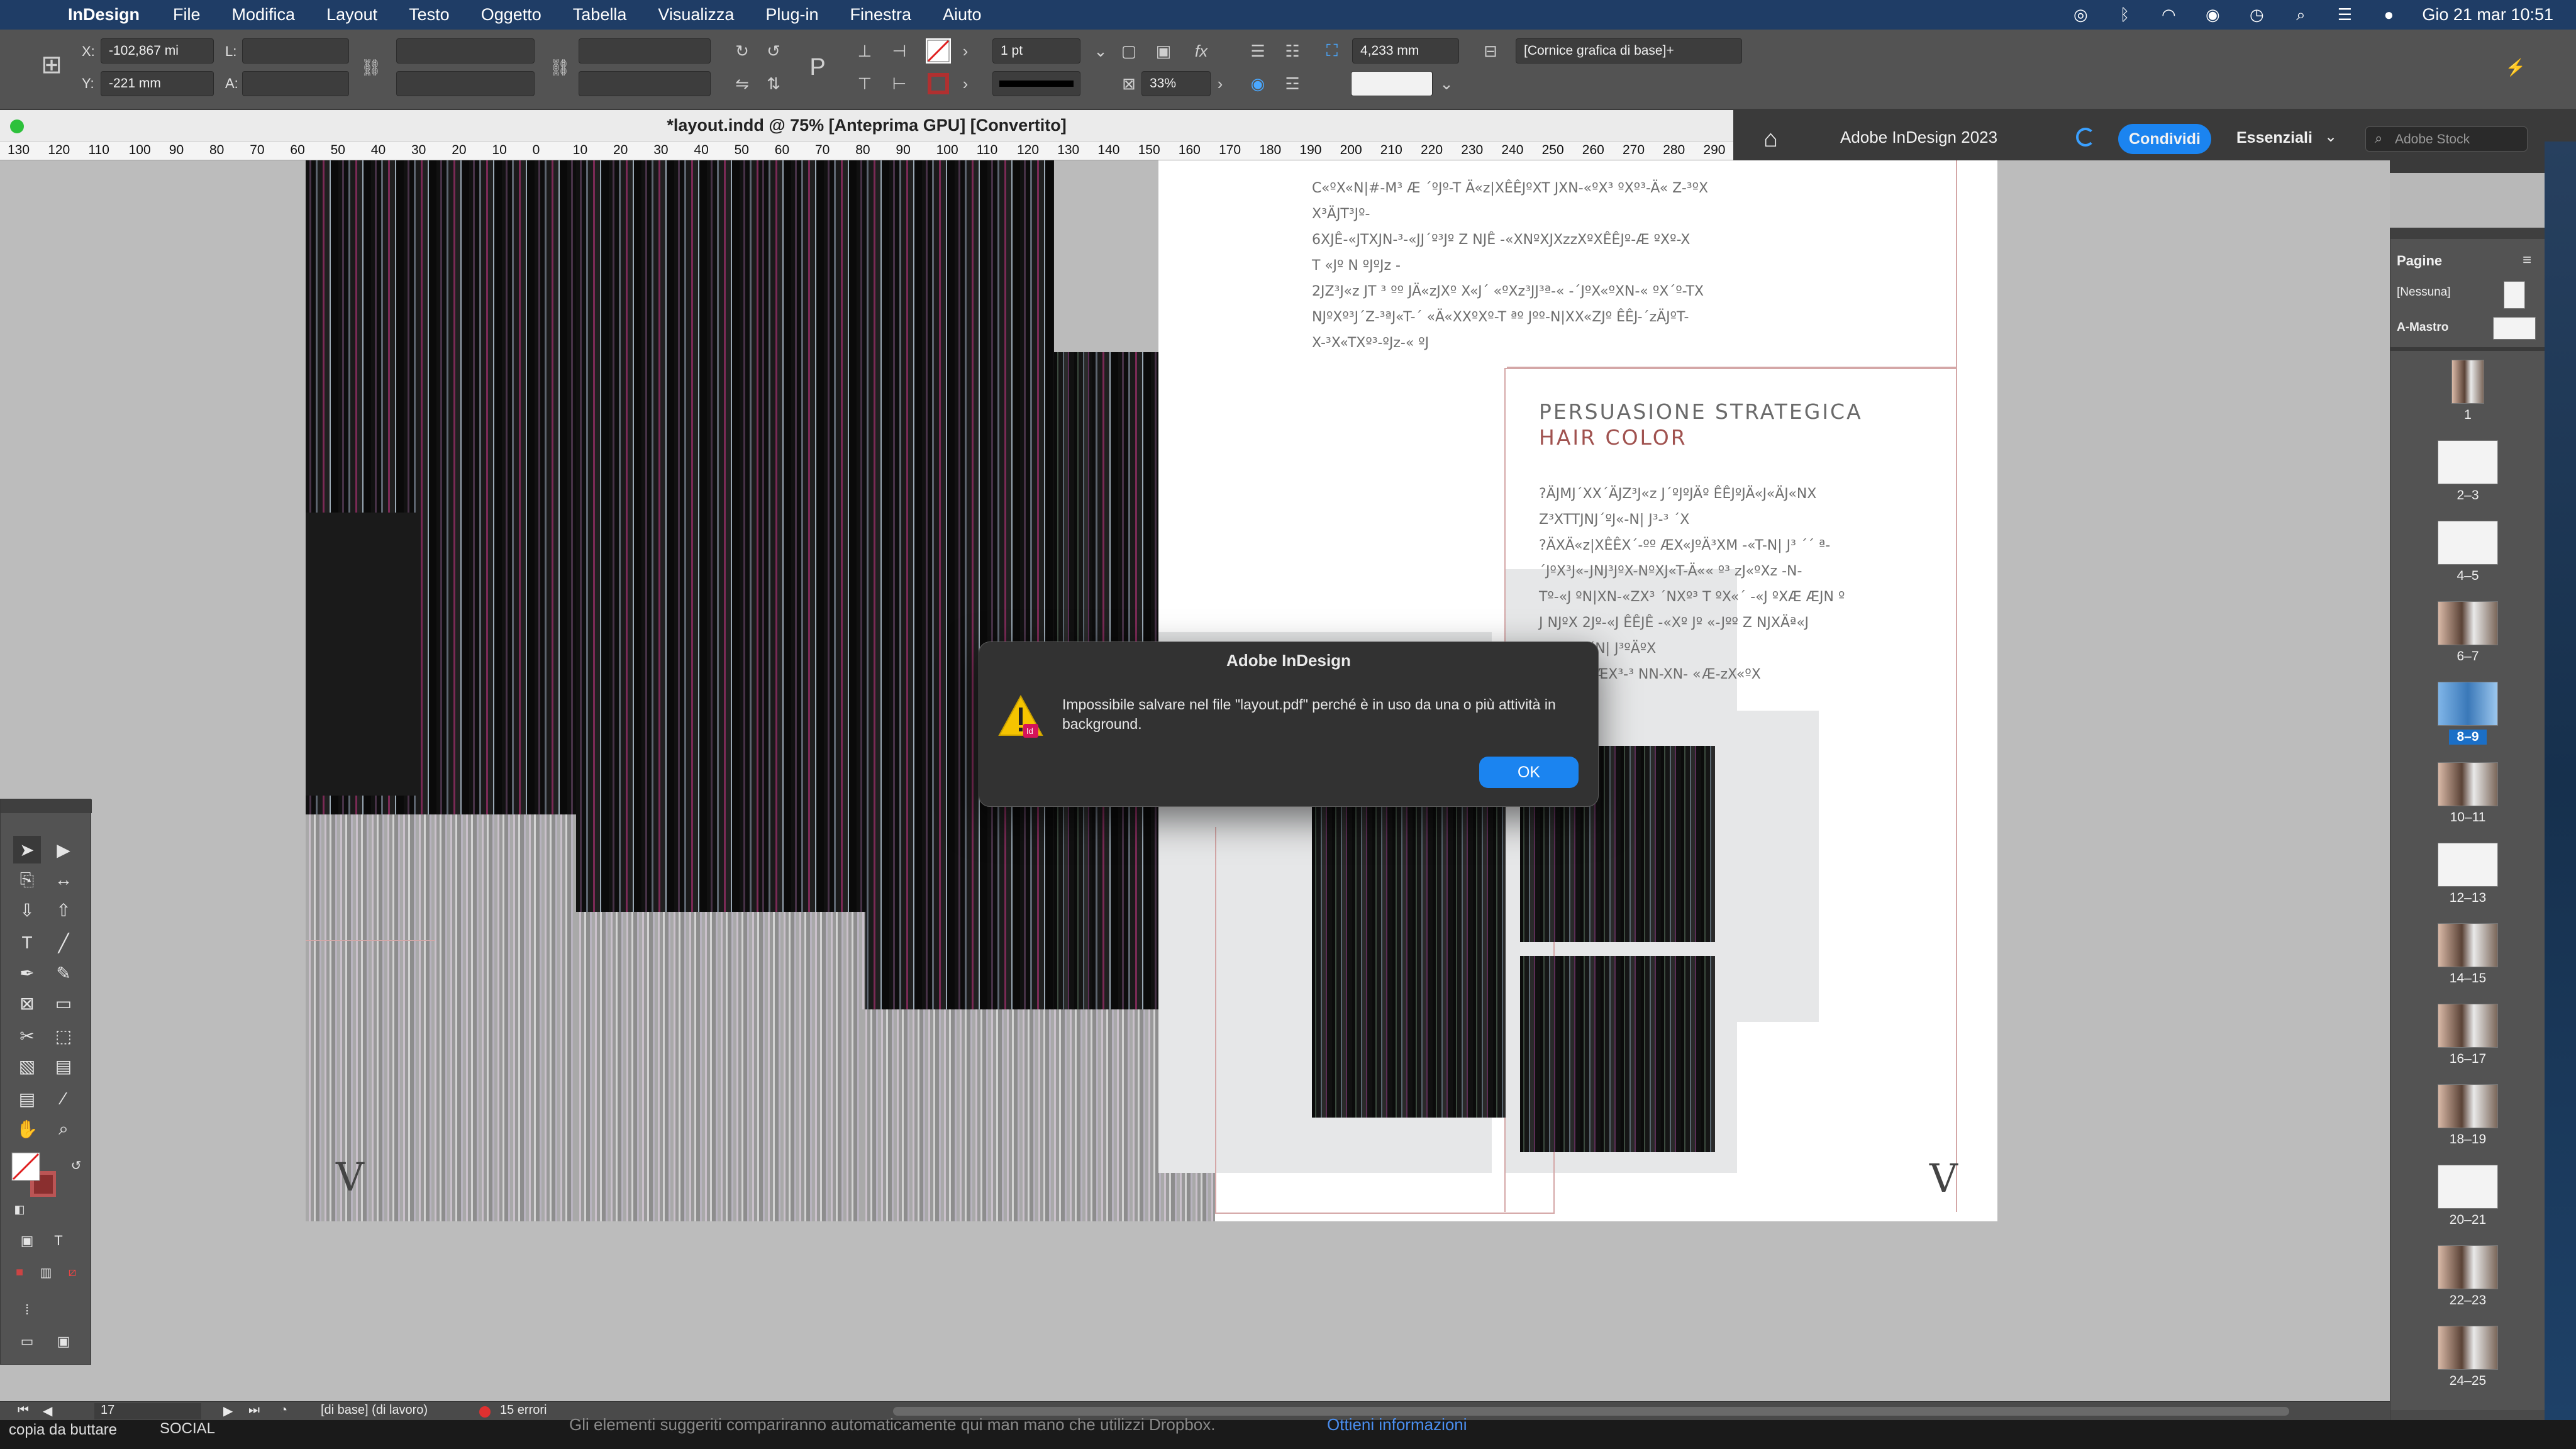 Image resolution: width=2576 pixels, height=1449 pixels. What do you see at coordinates (27, 973) in the screenshot?
I see `pen-tool-icon: ✒` at bounding box center [27, 973].